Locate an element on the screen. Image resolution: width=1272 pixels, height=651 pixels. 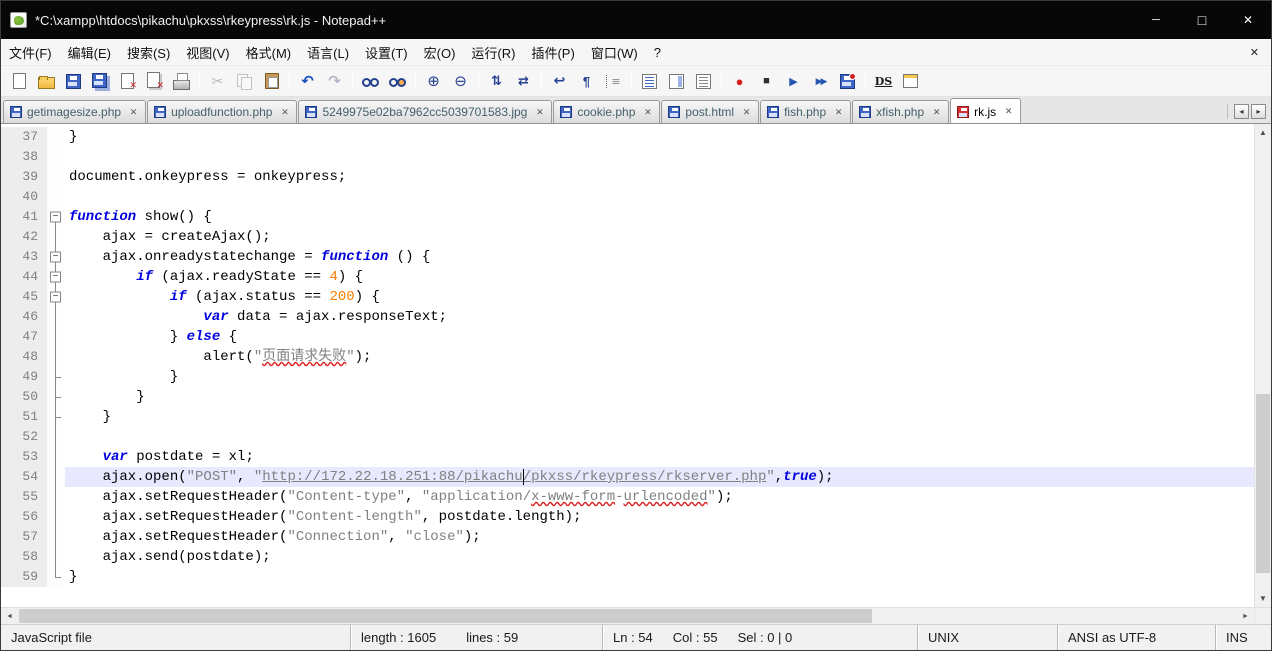
code-line: 41− function show() { is located at coordinates (627, 217).